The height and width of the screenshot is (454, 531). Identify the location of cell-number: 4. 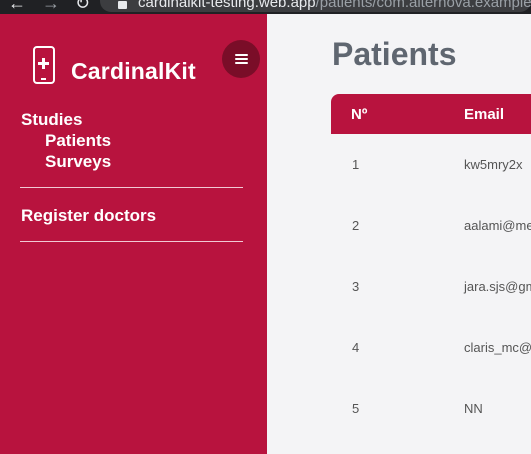
(356, 347).